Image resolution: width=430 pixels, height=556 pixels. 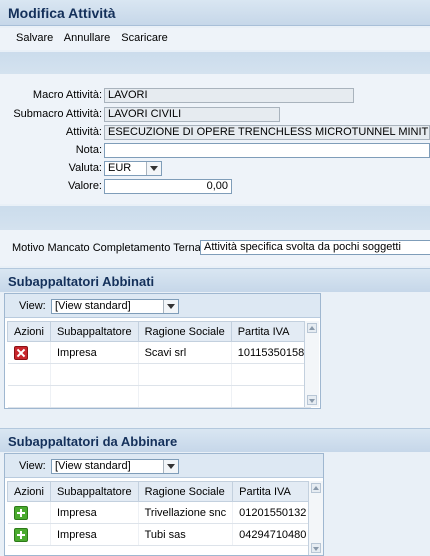 I want to click on da-abbinare-view-select: [View standard], so click(x=115, y=466).